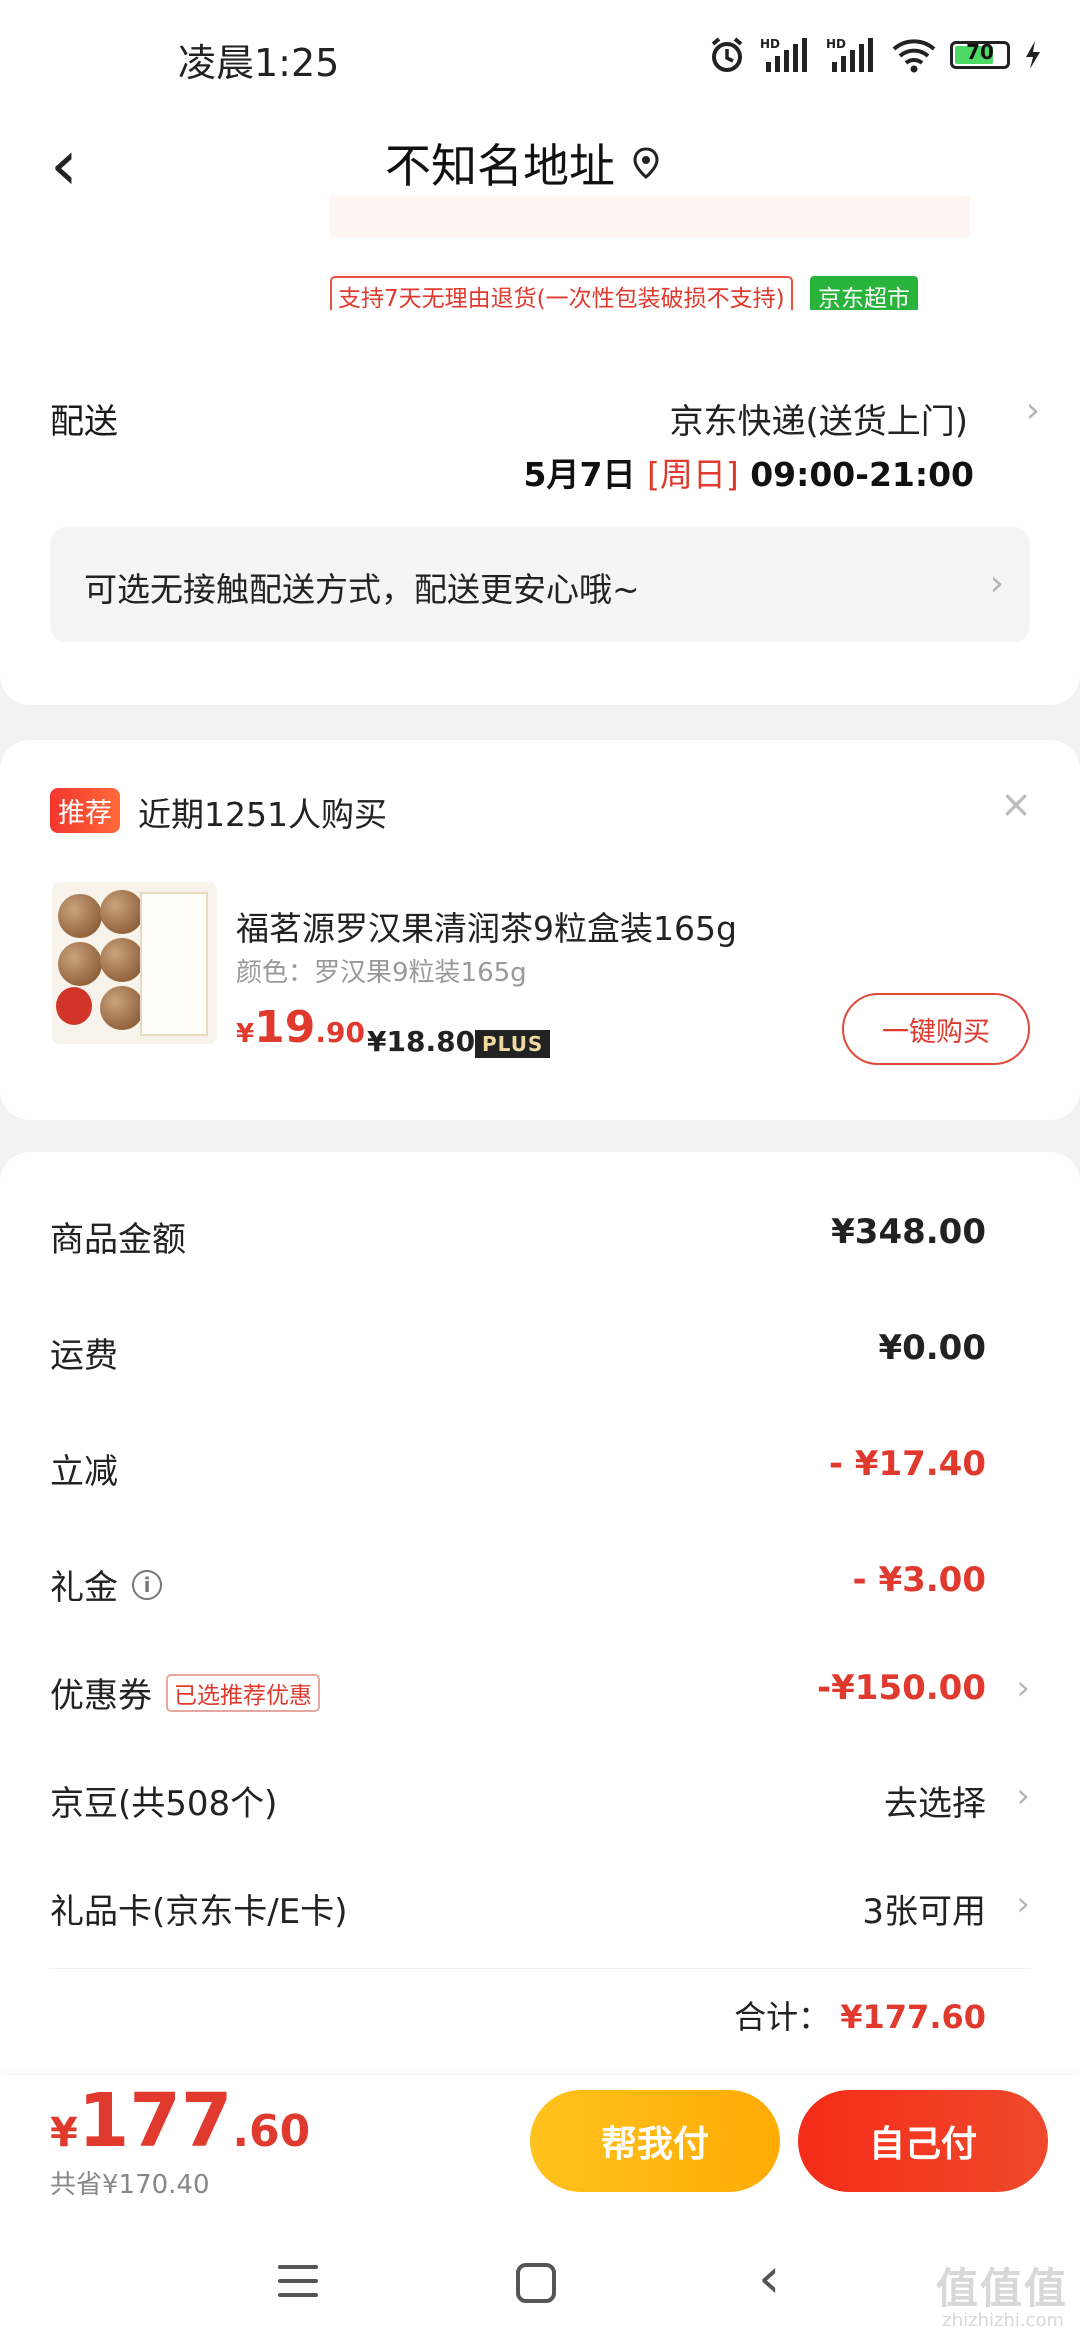 The image size is (1080, 2340). What do you see at coordinates (769, 2279) in the screenshot?
I see `nav-back-icon: ‹` at bounding box center [769, 2279].